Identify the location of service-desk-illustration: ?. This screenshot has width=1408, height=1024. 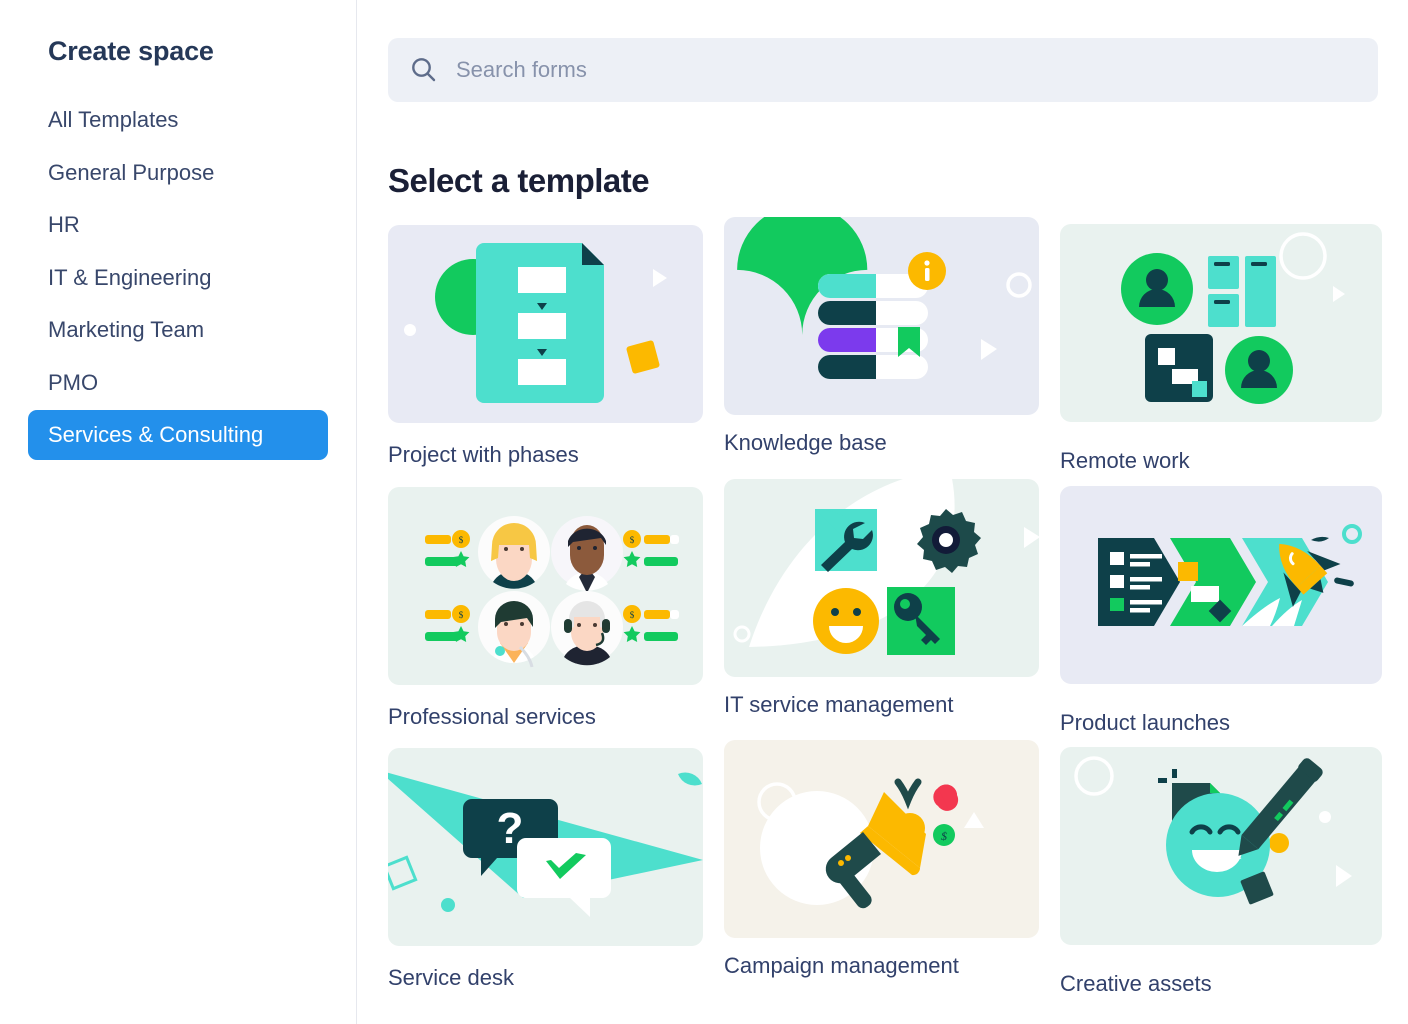
(545, 847).